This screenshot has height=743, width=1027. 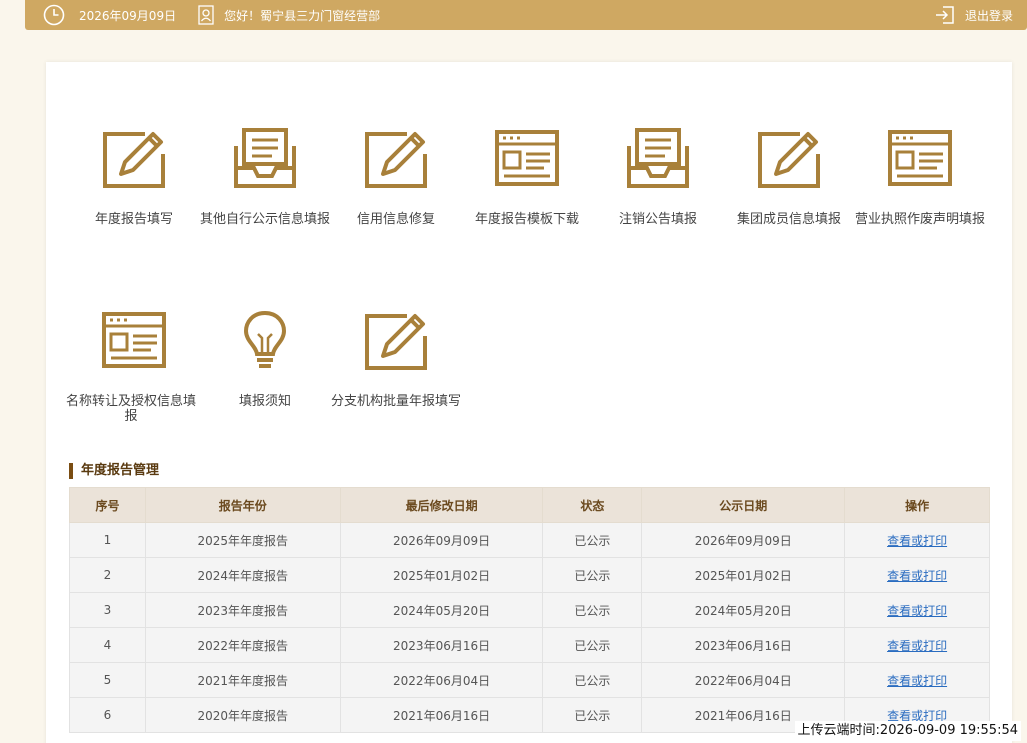 I want to click on table-row: 3 2023年年度报告 2024年05月20日 已公示 2024年05月20日 查看或打印, so click(x=529, y=610).